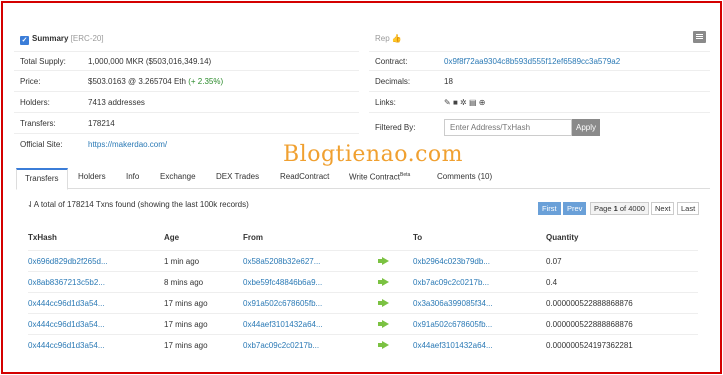 The height and width of the screenshot is (375, 723). I want to click on social-links: ✎ ■ ✲ ▤ ⊕, so click(464, 103).